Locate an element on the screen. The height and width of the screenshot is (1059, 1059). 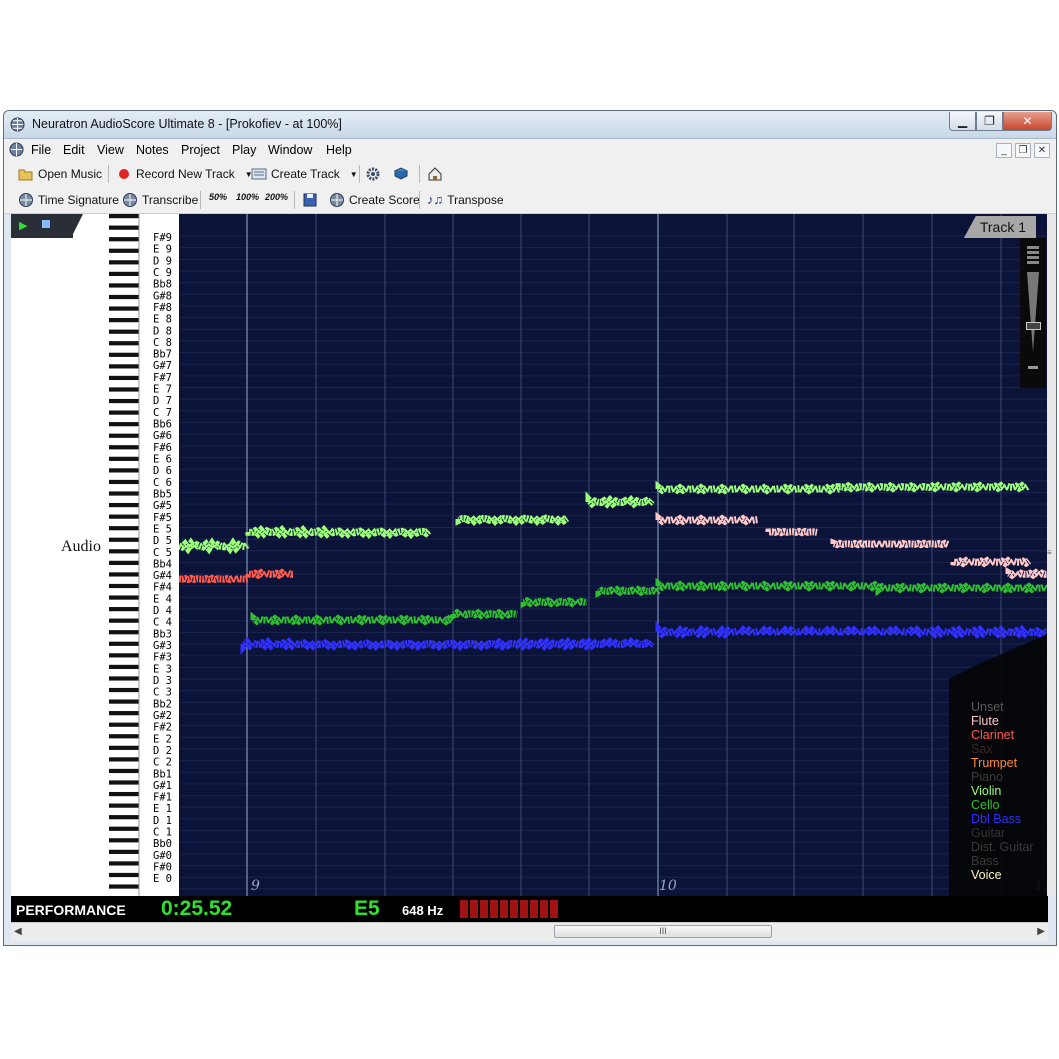
chevron-down-icon: ▼ is located at coordinates (354, 174).